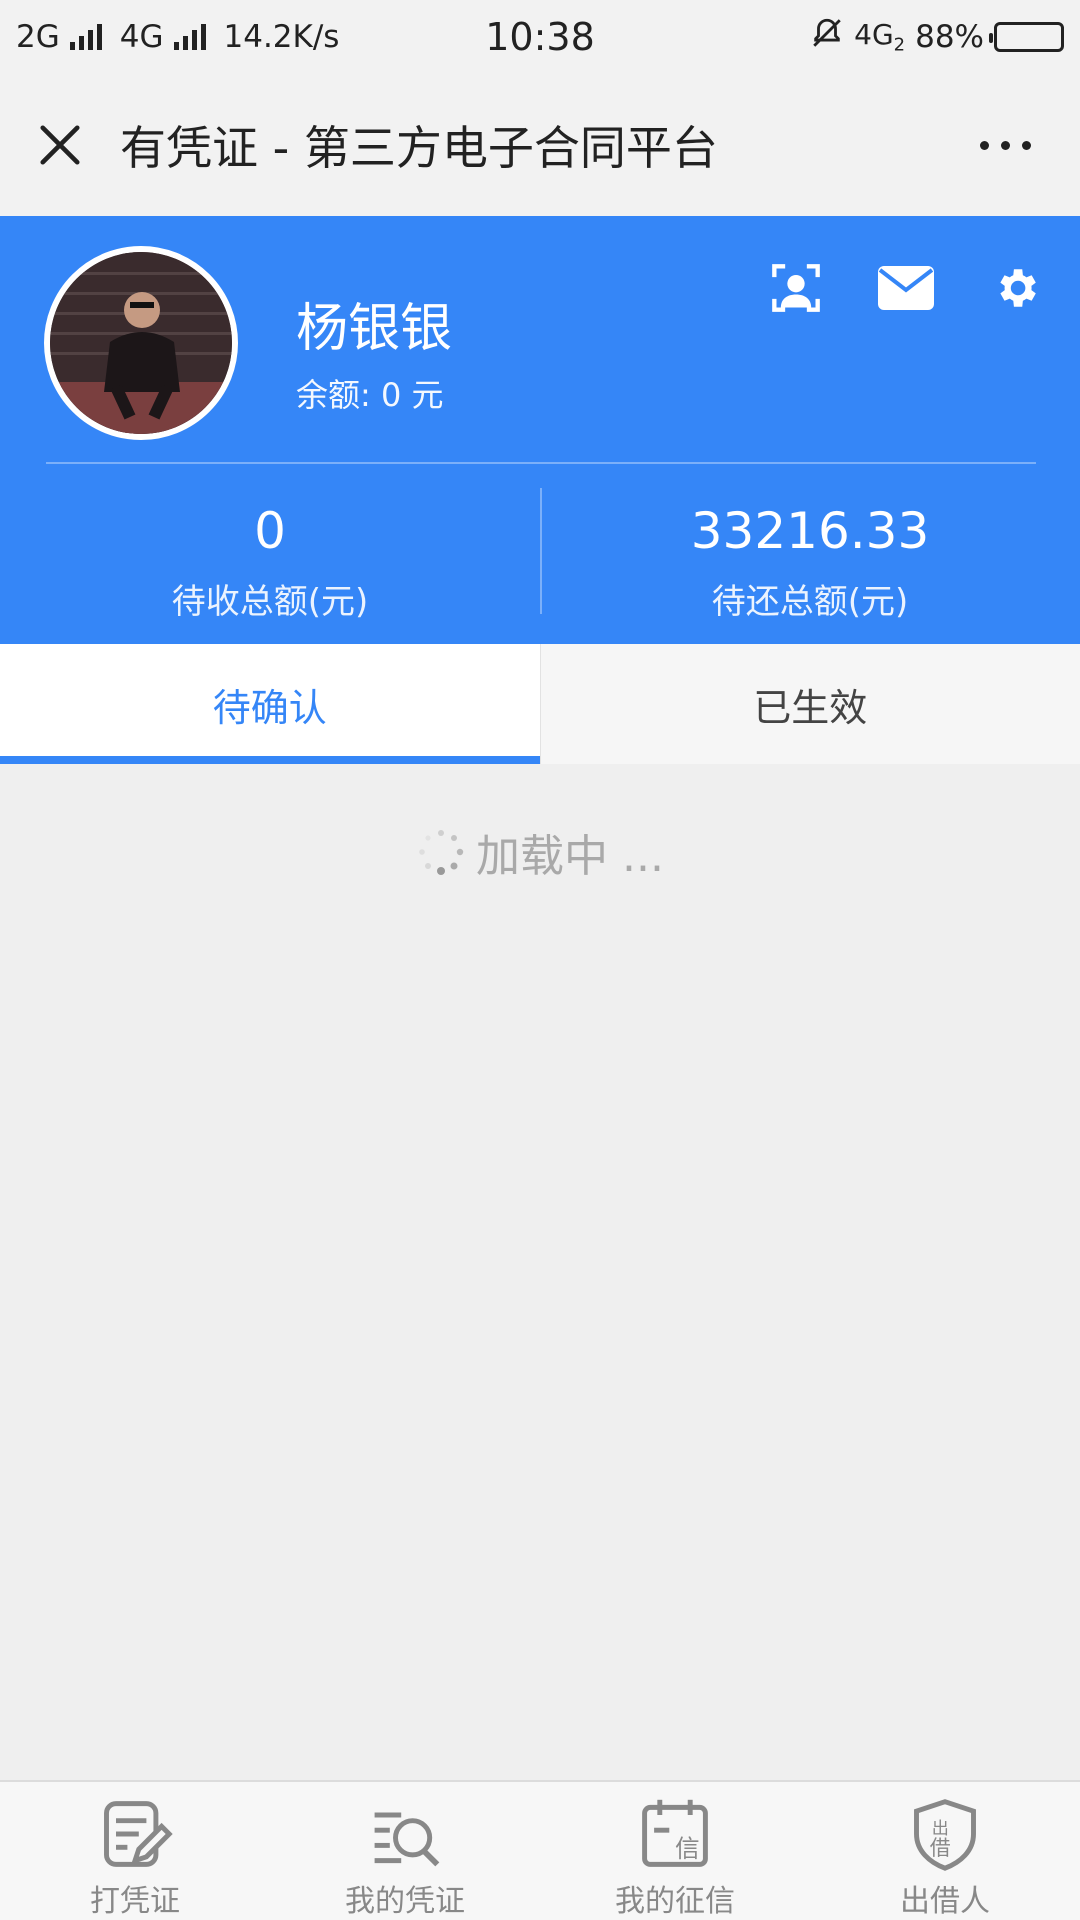 This screenshot has height=1920, width=1080. What do you see at coordinates (945, 1835) in the screenshot?
I see `lender-shield-icon: 出 借` at bounding box center [945, 1835].